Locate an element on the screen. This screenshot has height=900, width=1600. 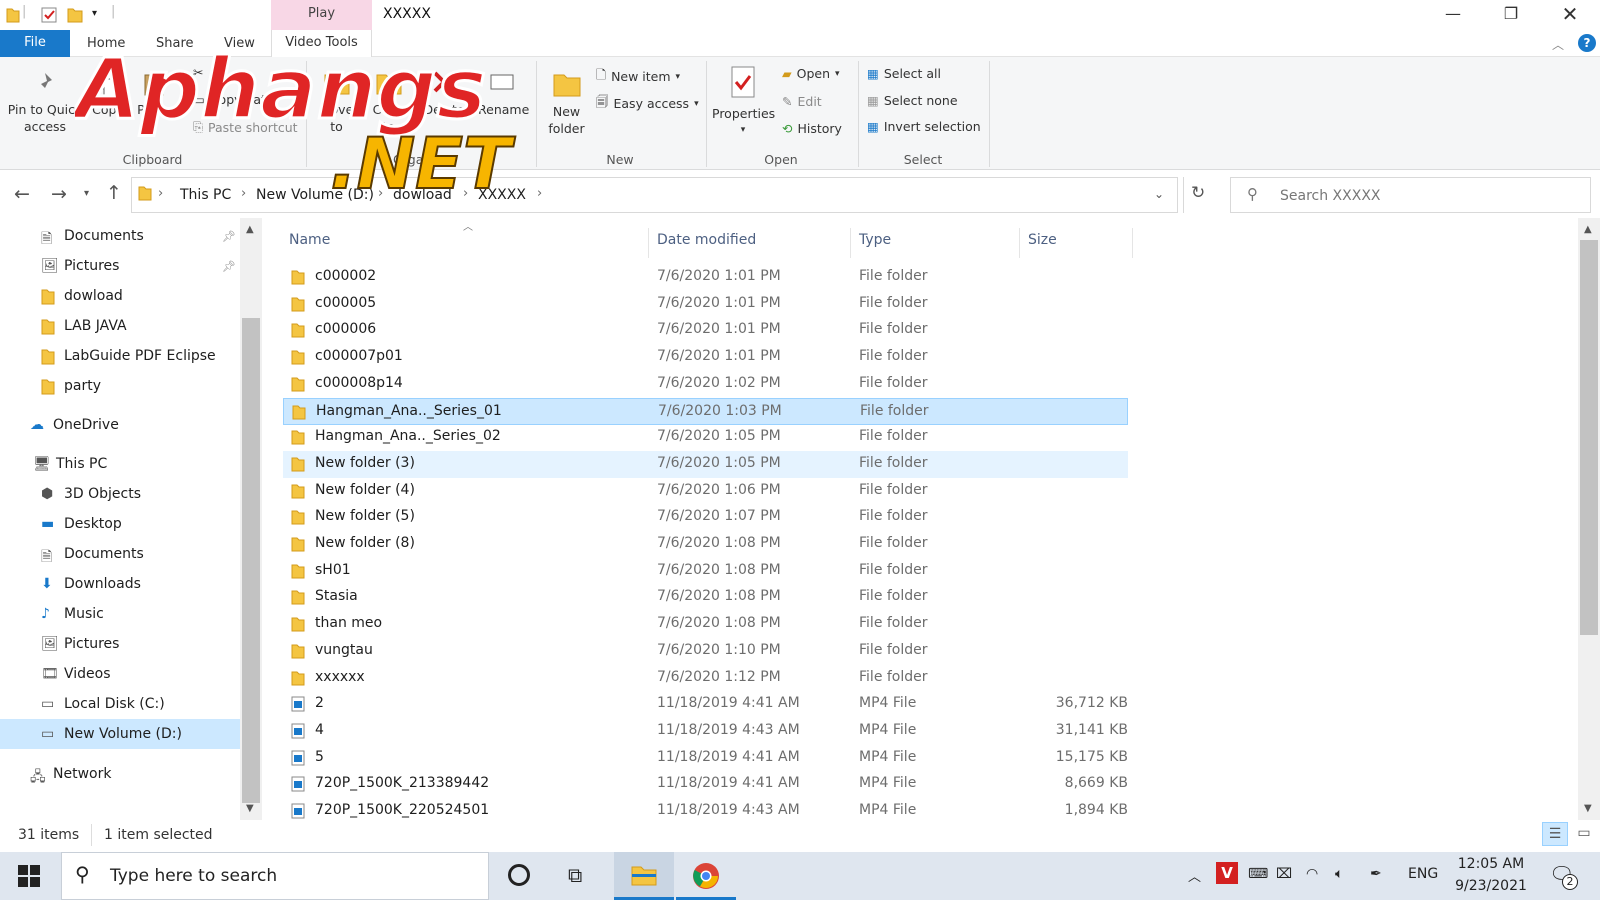
file-scroll-thumb is located at coordinates (1589, 437).